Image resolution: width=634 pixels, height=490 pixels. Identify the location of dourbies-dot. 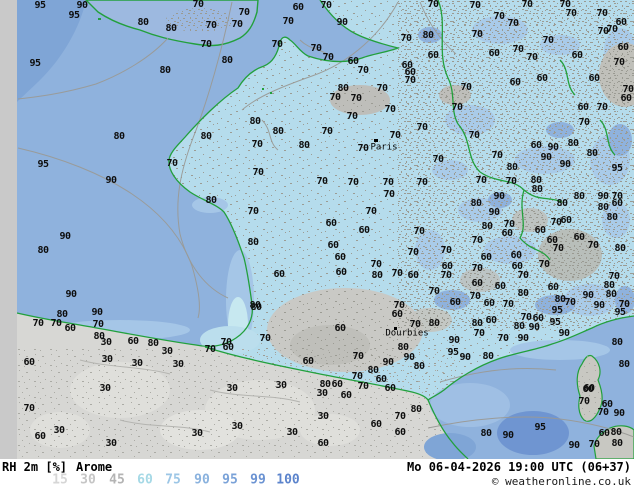
(395, 328).